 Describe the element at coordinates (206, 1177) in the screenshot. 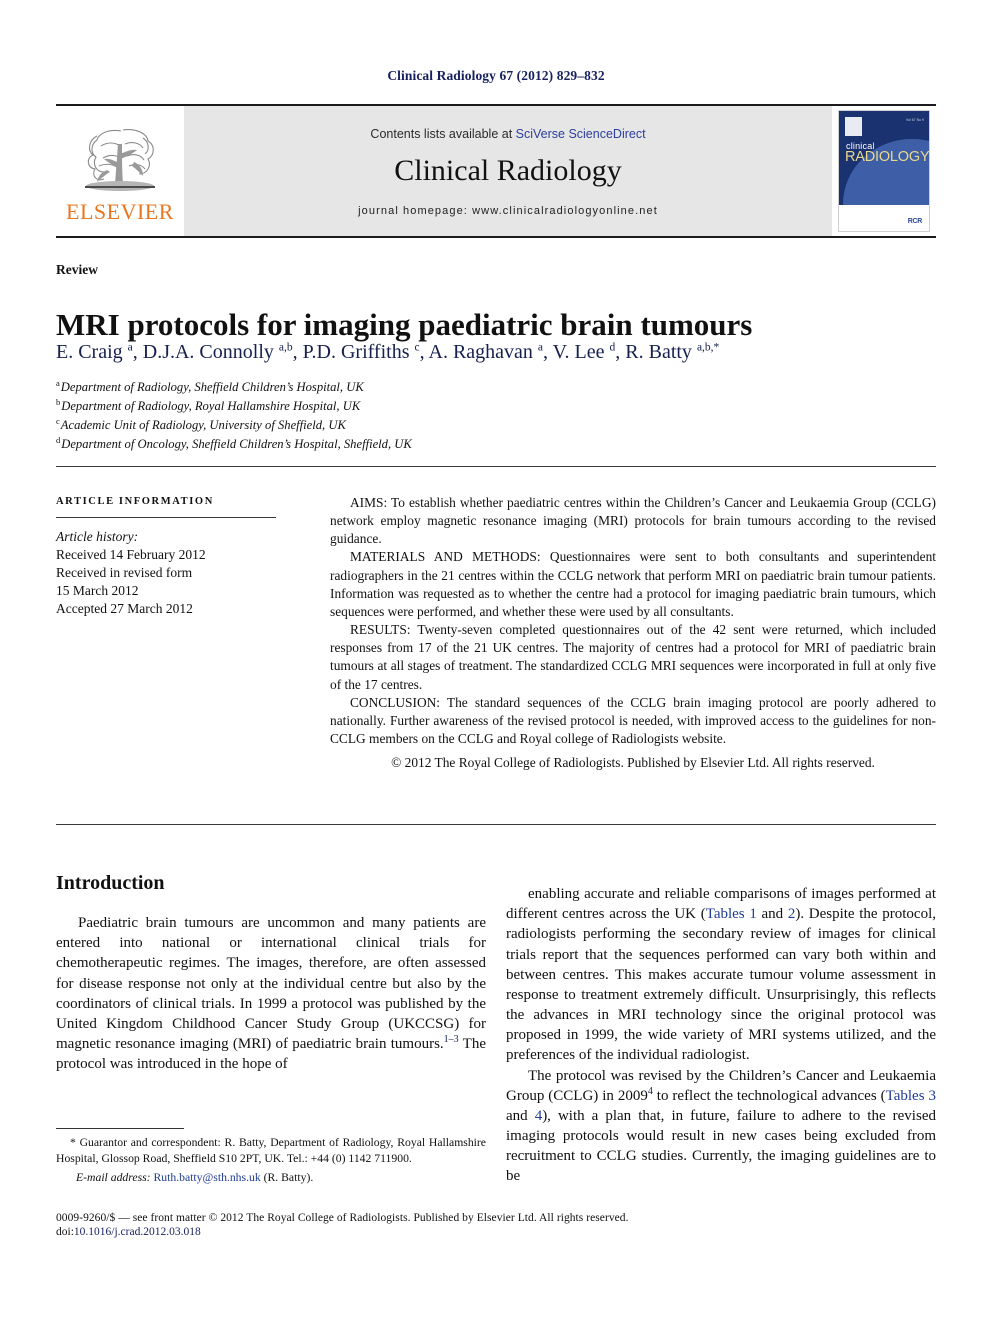

I see `email-link: Ruth.batty@sth.nhs.uk` at that location.